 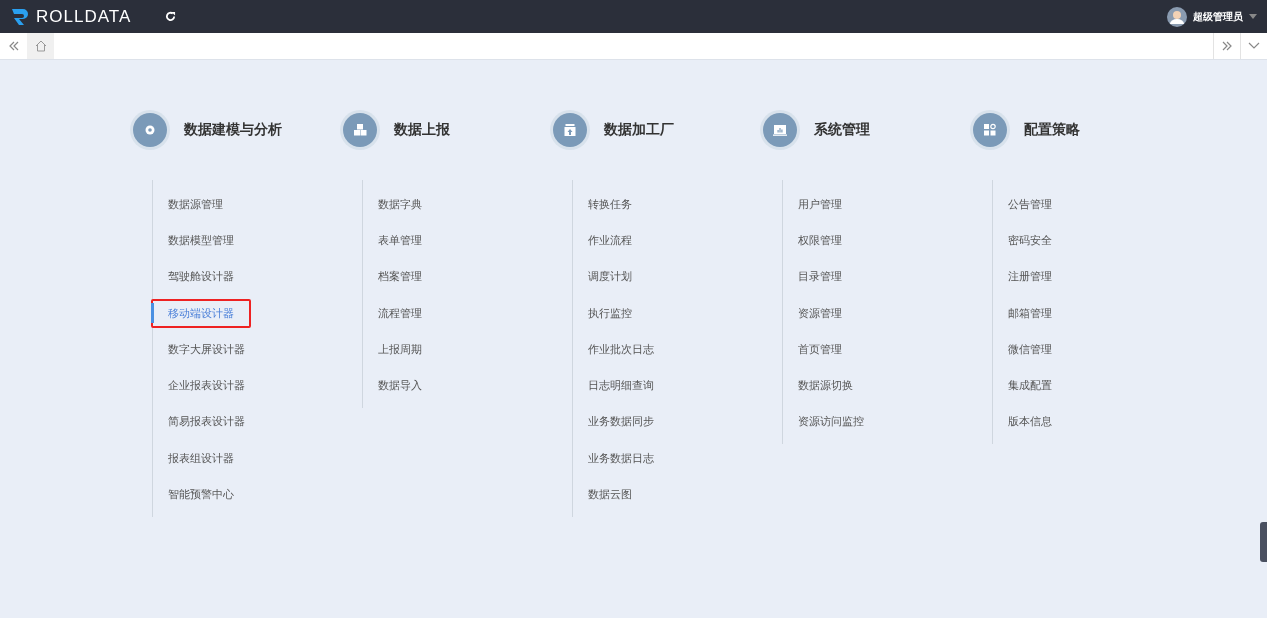 What do you see at coordinates (820, 313) in the screenshot?
I see `menu-item: 资源管理` at bounding box center [820, 313].